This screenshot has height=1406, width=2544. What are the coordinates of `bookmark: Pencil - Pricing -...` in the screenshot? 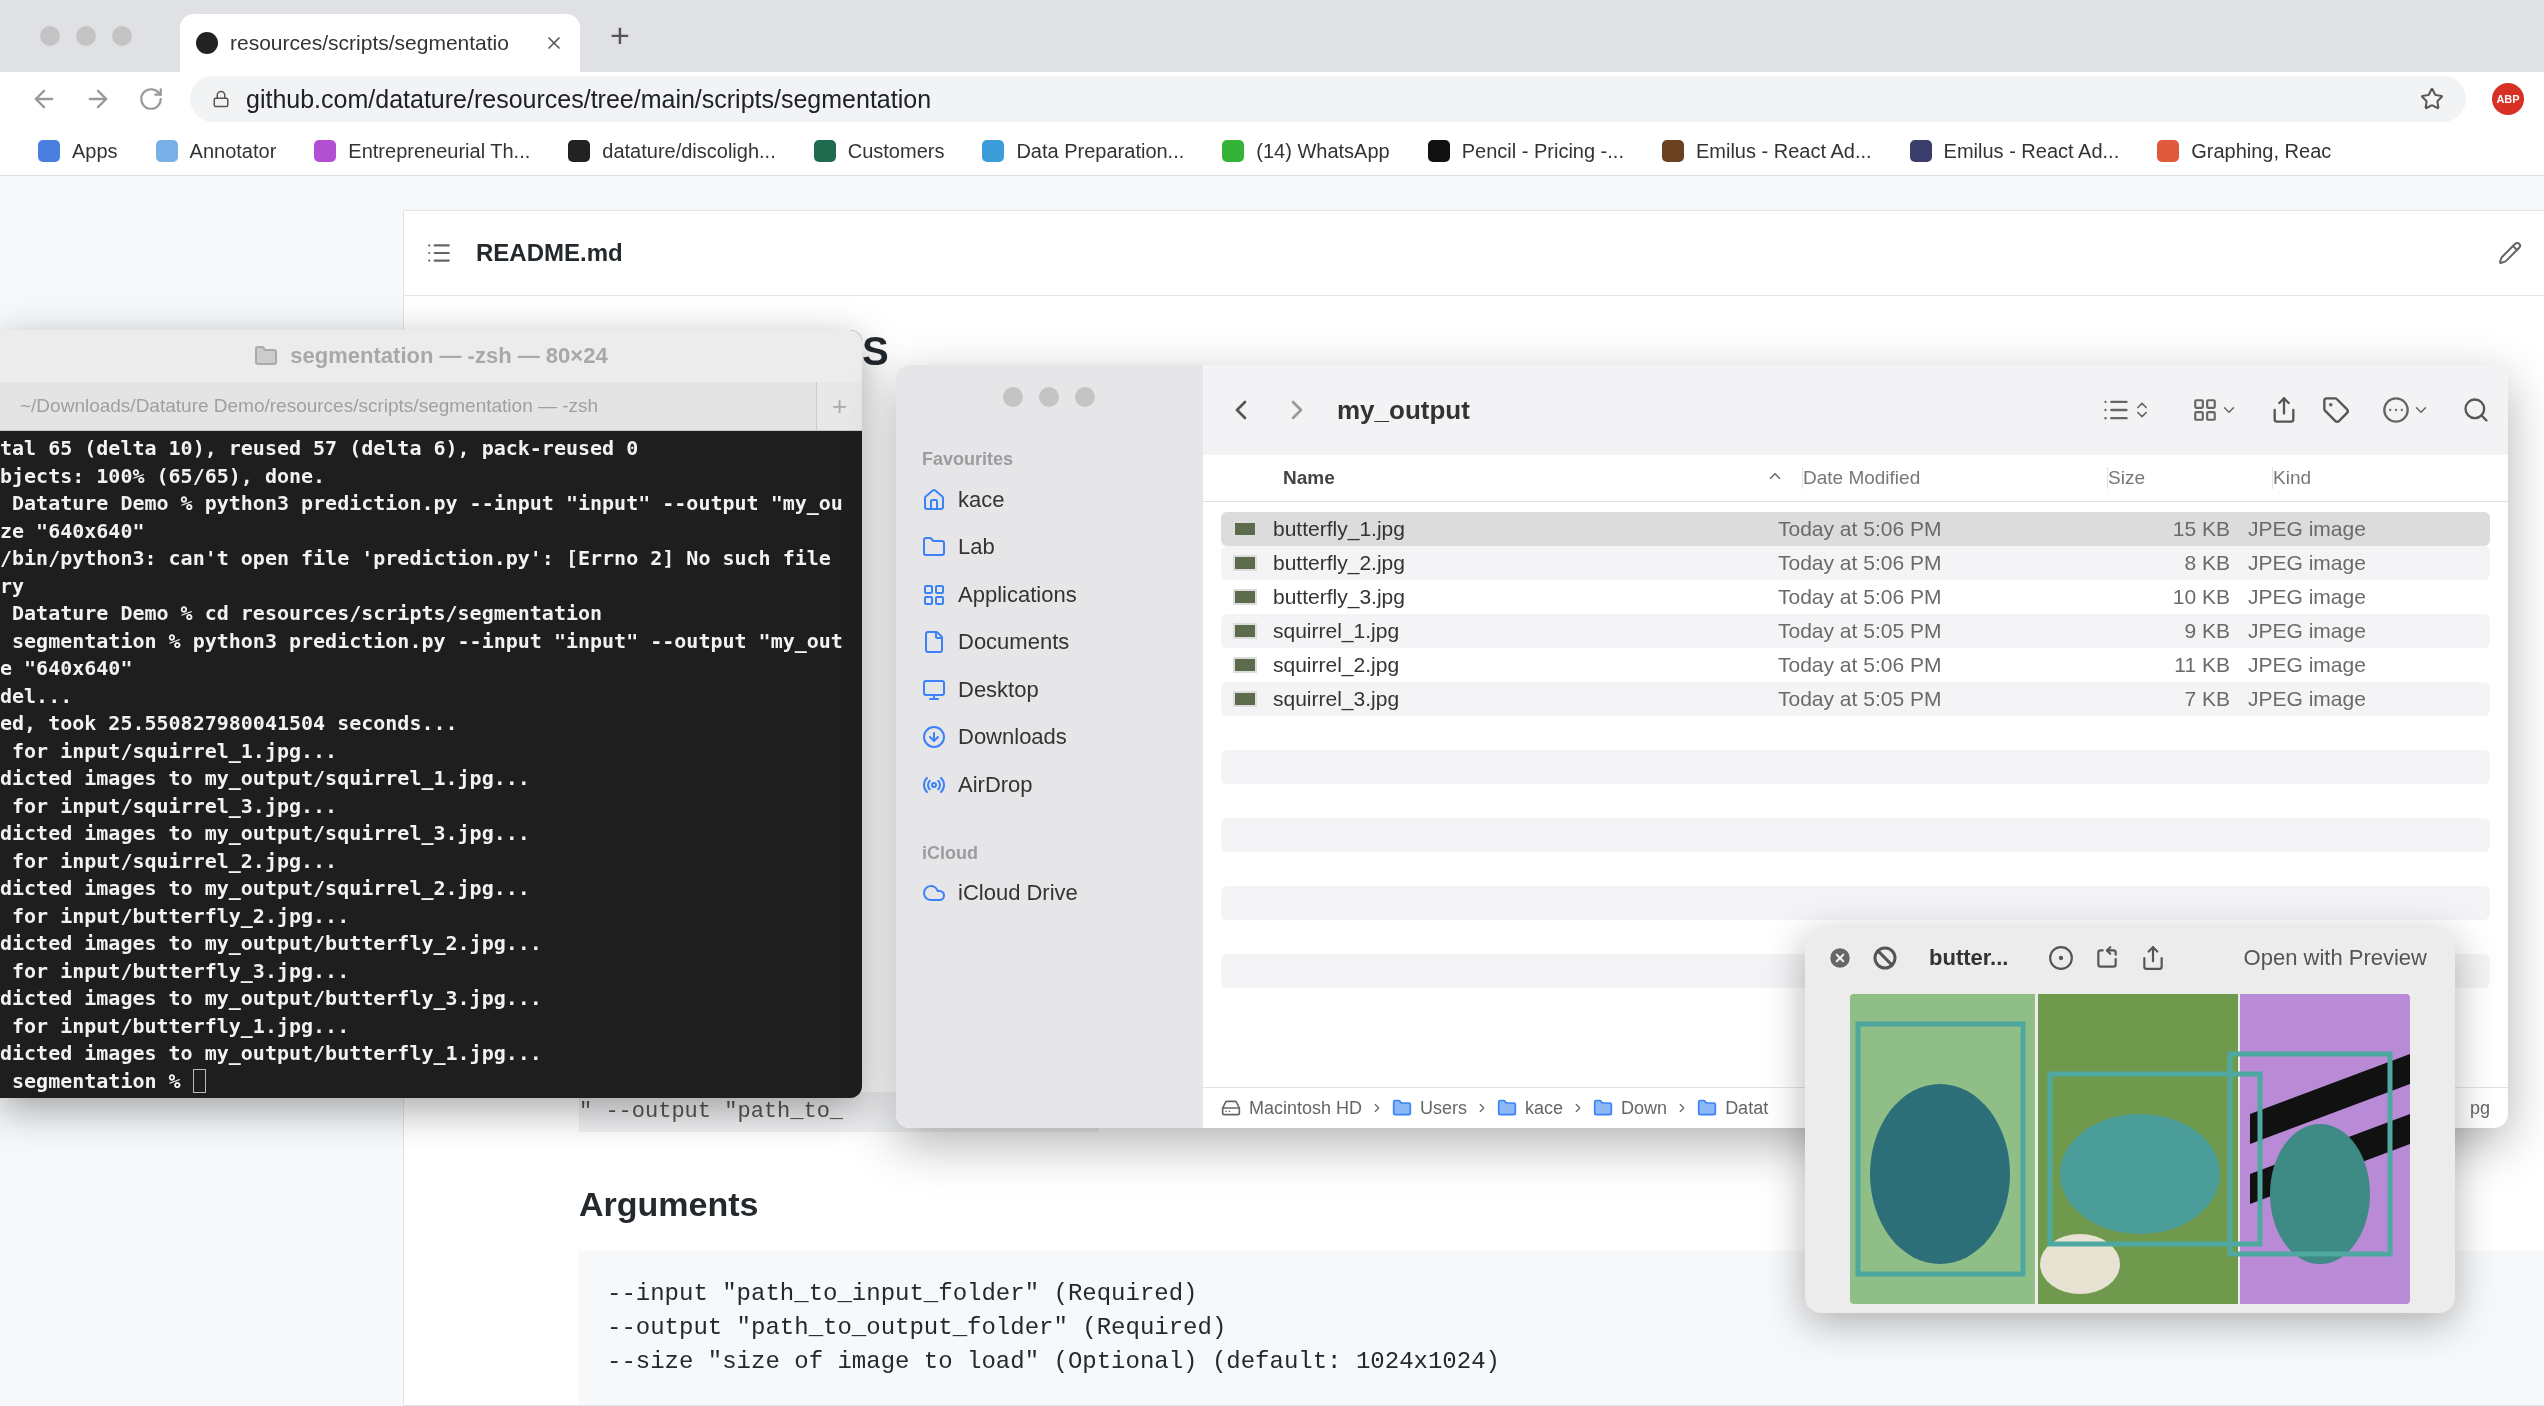 It's located at (1525, 151).